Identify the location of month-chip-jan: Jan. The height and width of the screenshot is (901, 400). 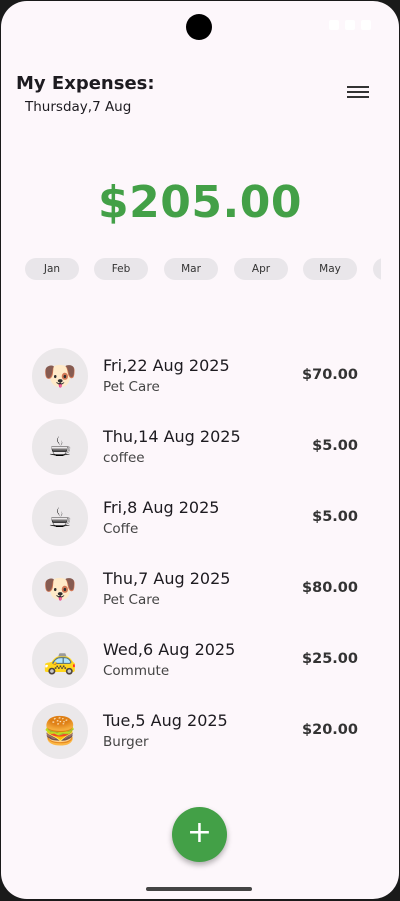
(52, 269).